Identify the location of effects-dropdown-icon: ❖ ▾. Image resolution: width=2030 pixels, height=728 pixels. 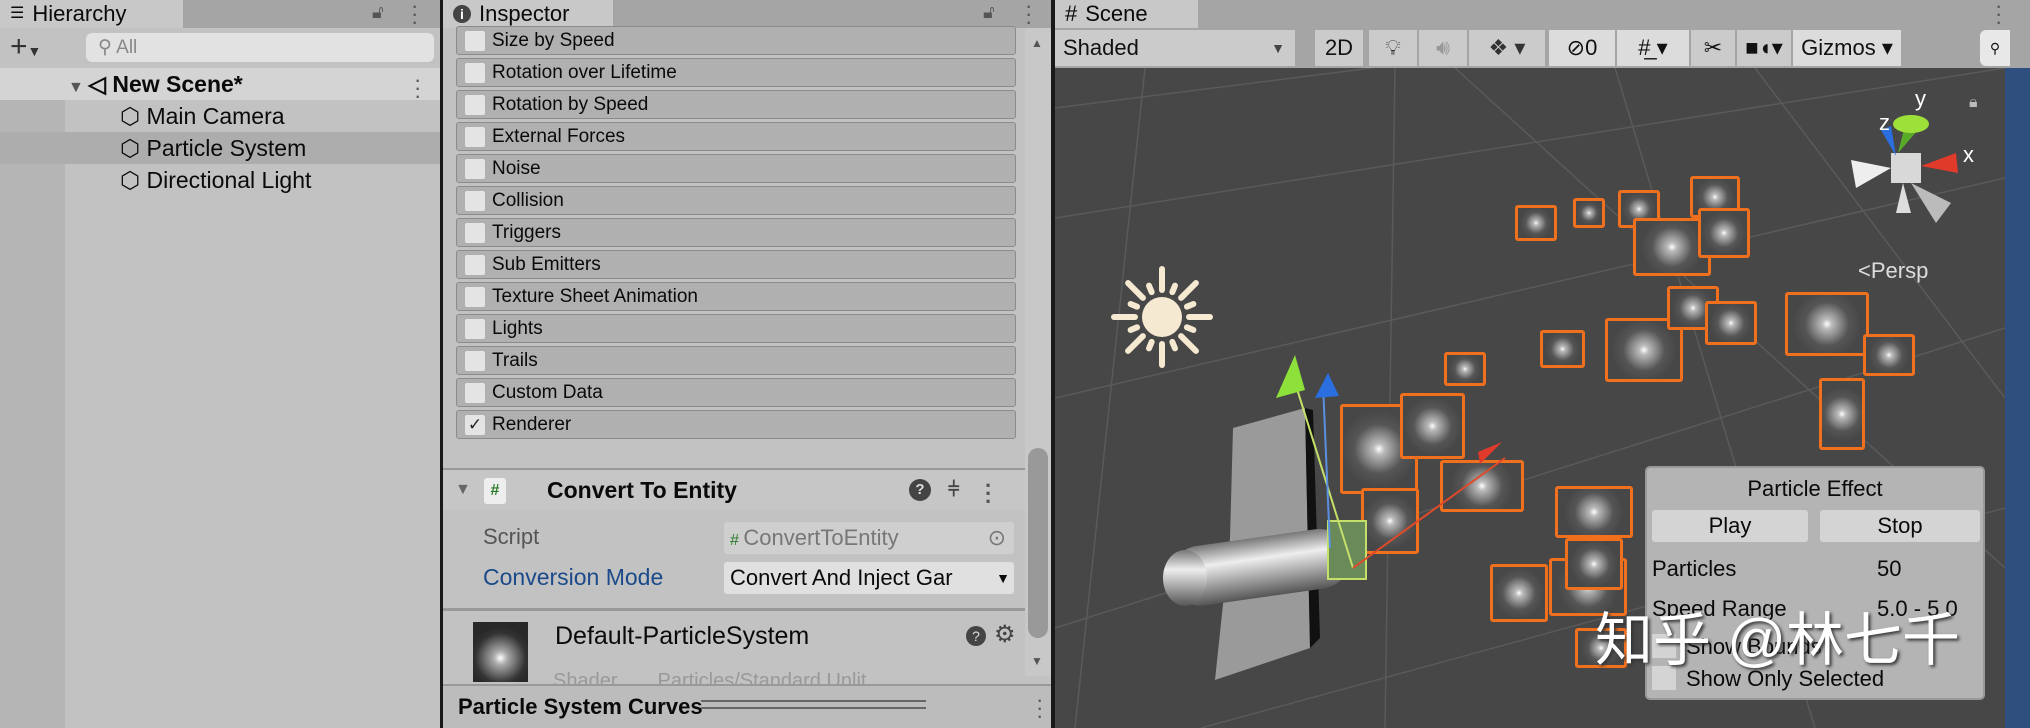
(1507, 48).